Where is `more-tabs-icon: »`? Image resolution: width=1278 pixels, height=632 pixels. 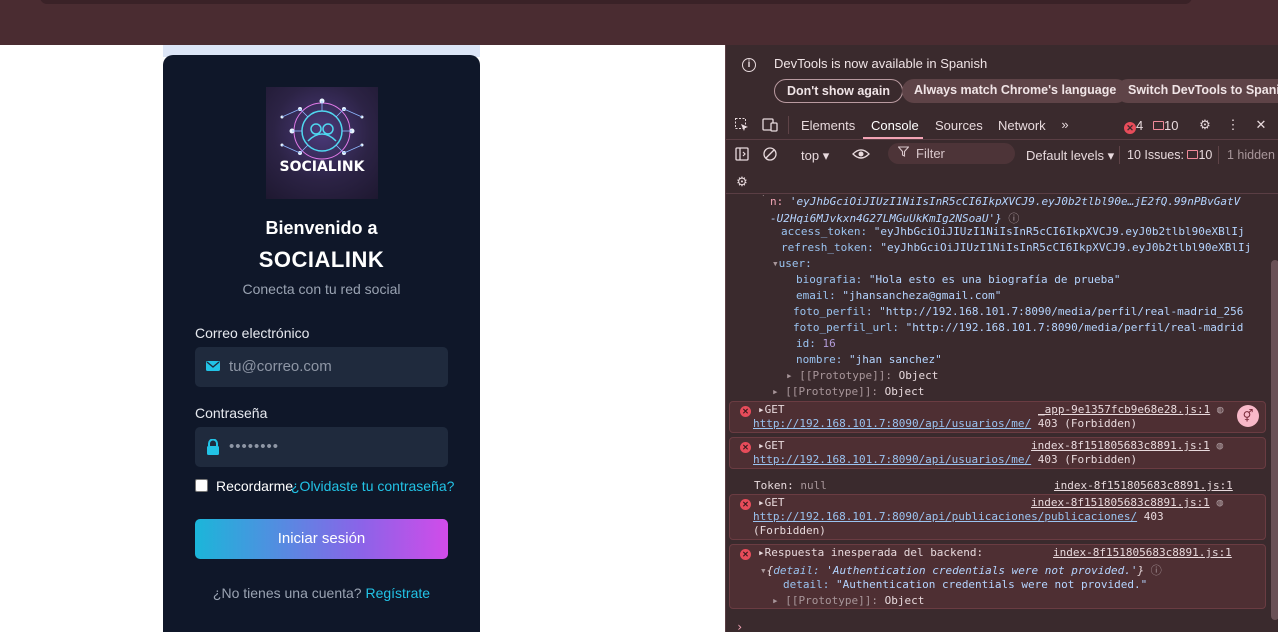 more-tabs-icon: » is located at coordinates (1065, 125).